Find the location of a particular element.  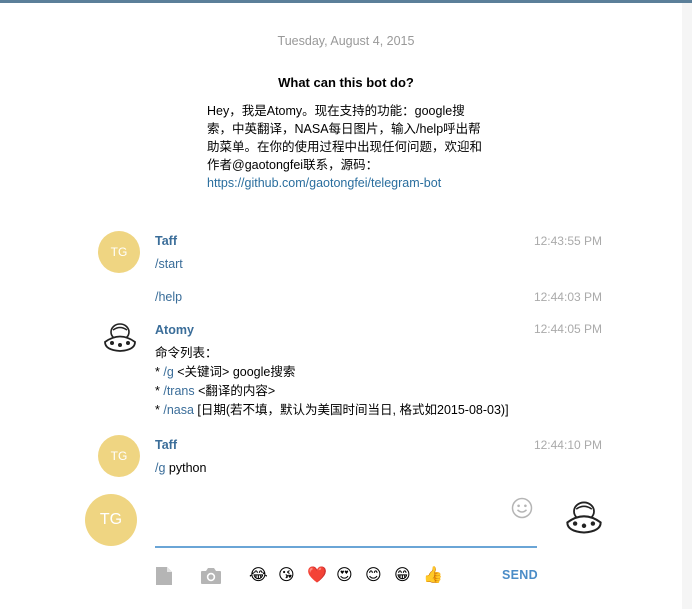

self-avatar: TG is located at coordinates (111, 520).